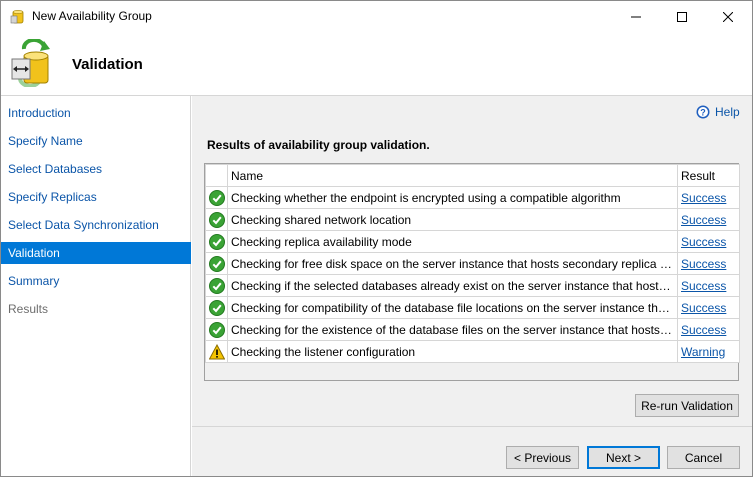 The image size is (753, 477). Describe the element at coordinates (96, 281) in the screenshot. I see `sidebar-item-summary: Summary` at that location.